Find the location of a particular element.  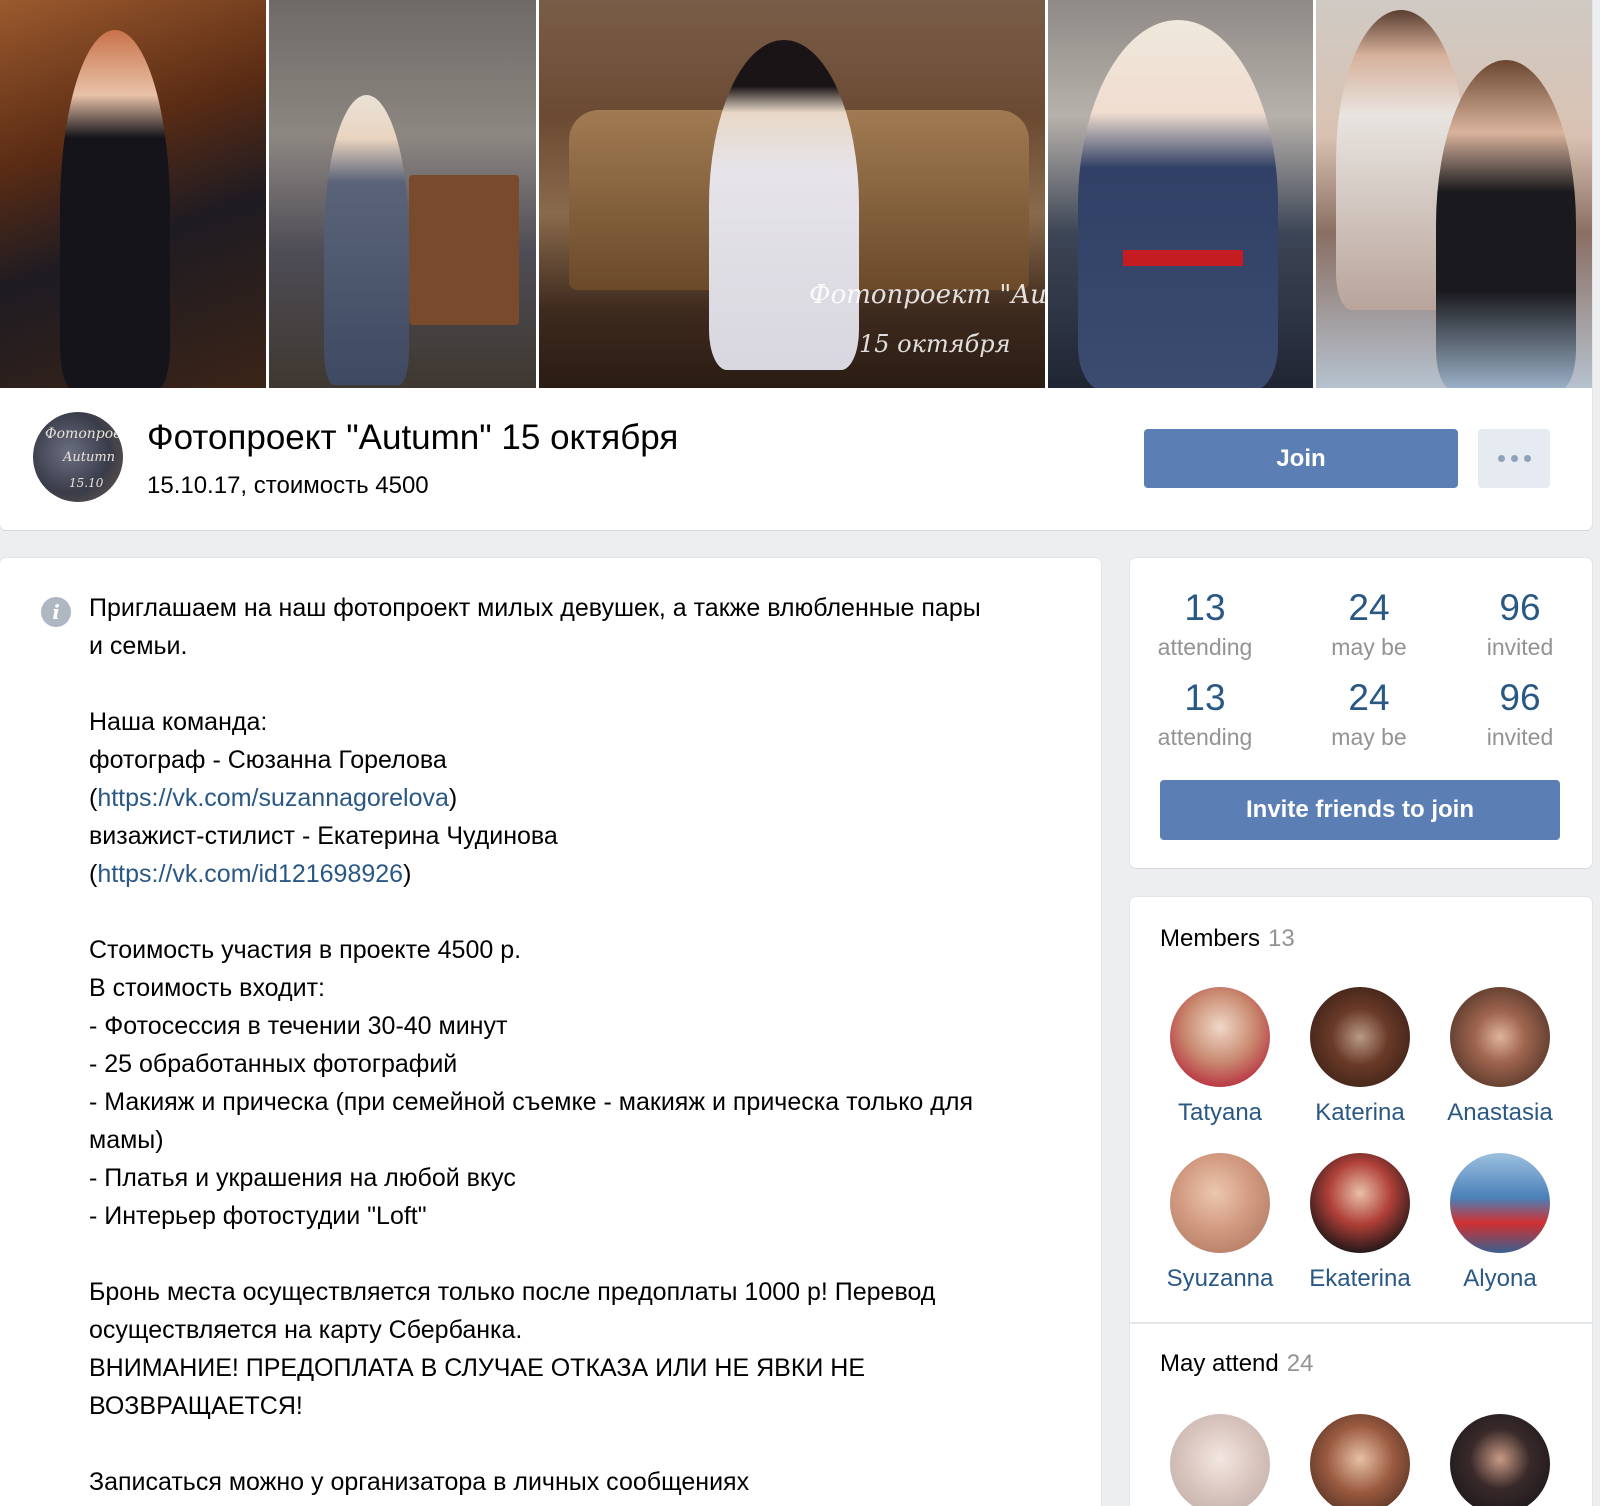

description-line: - Интерьер фотостудии "Loft" is located at coordinates (258, 1216).